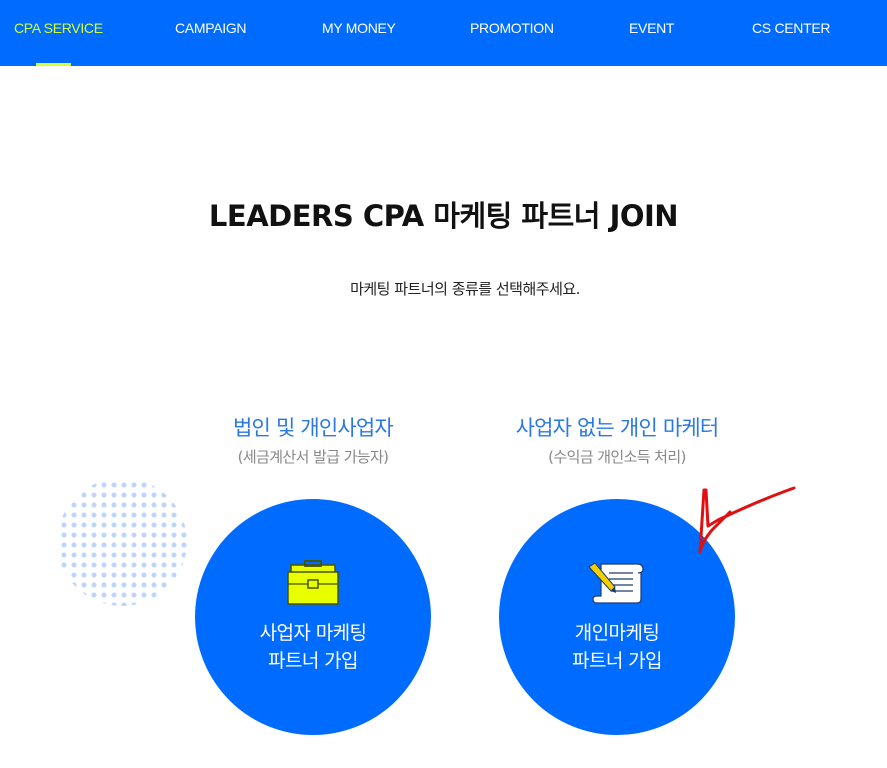 This screenshot has height=768, width=887. Describe the element at coordinates (313, 428) in the screenshot. I see `business-partner-heading: 법인 및 개인사업자` at that location.